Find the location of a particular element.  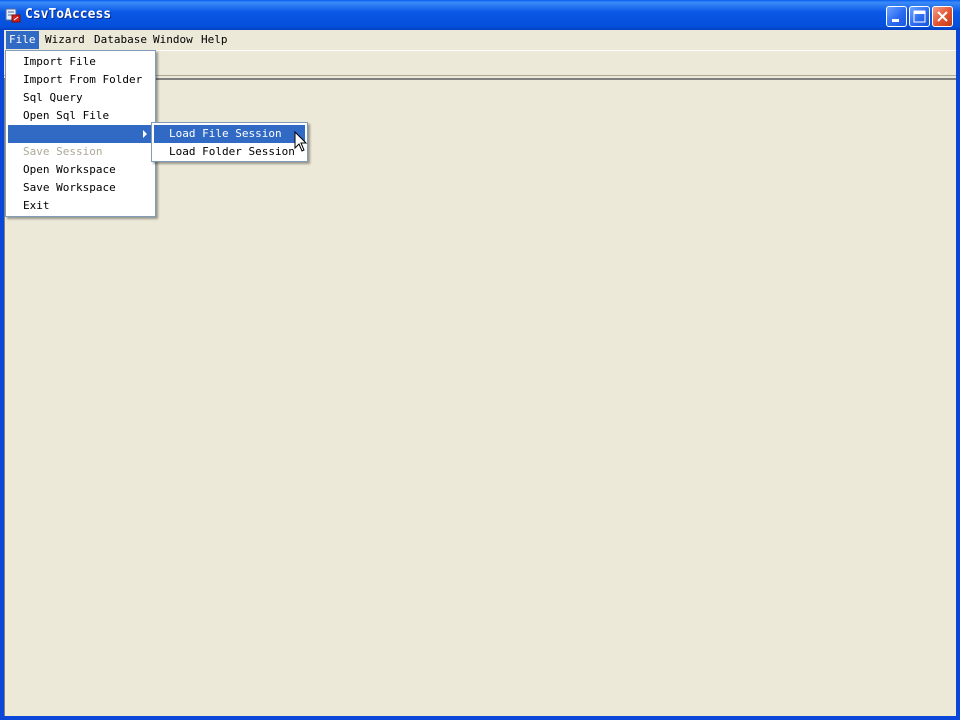

title-bar: CsvToAccess is located at coordinates (480, 15).